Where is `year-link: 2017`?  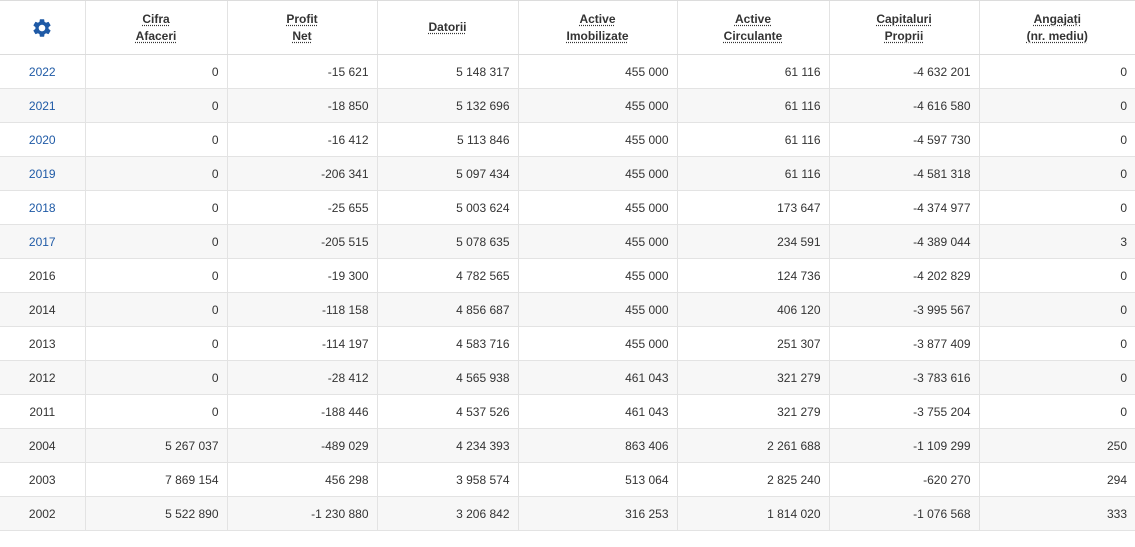 year-link: 2017 is located at coordinates (42, 242).